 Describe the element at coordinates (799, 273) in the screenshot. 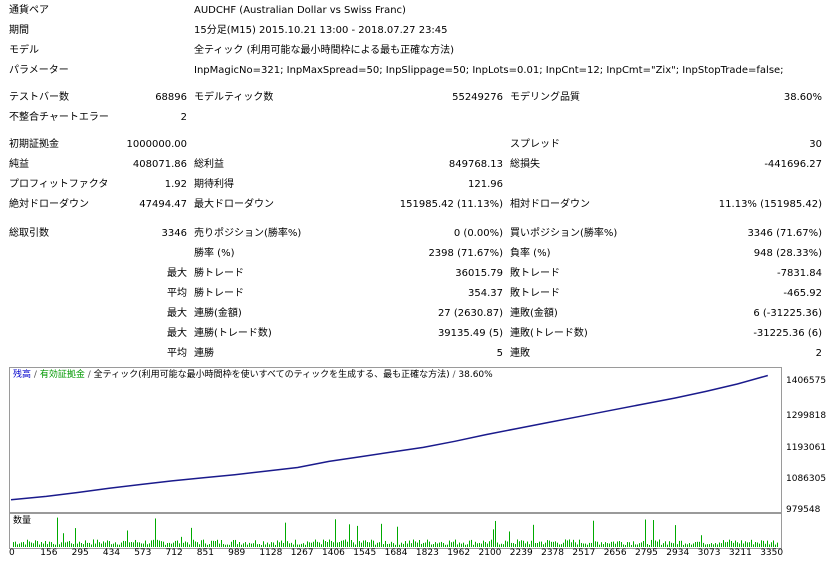

I see `detail-b-value: -7831.84` at that location.